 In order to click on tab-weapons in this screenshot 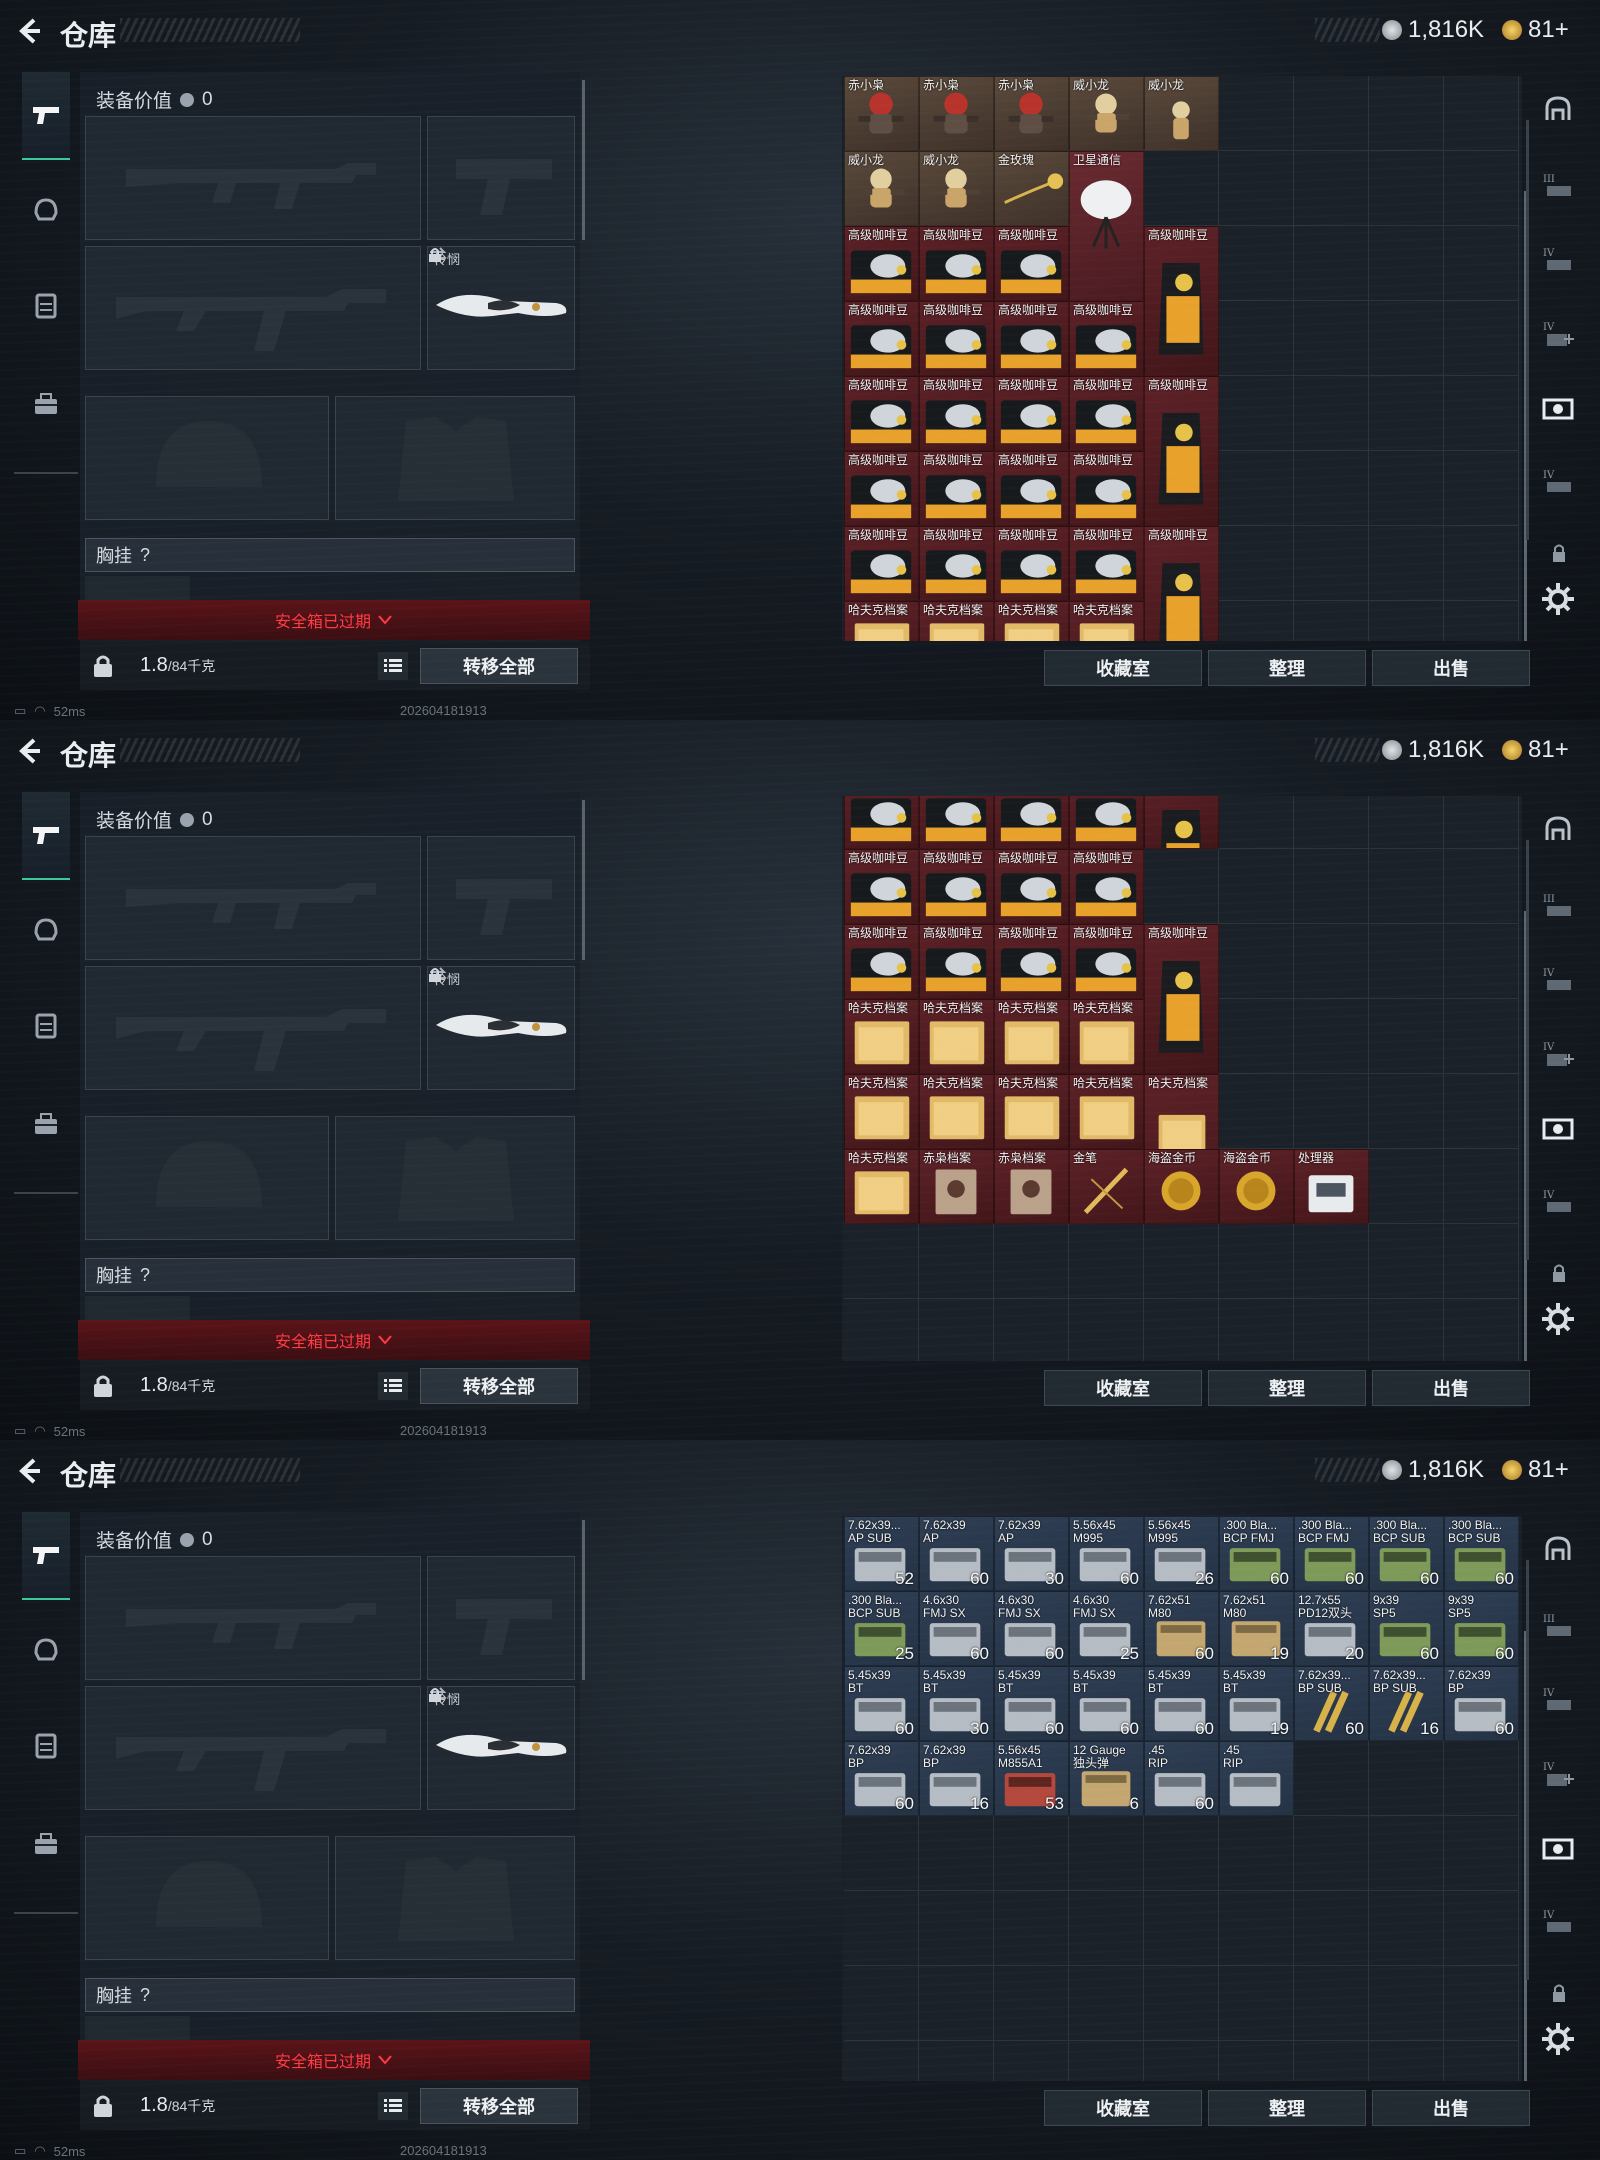, I will do `click(46, 116)`.